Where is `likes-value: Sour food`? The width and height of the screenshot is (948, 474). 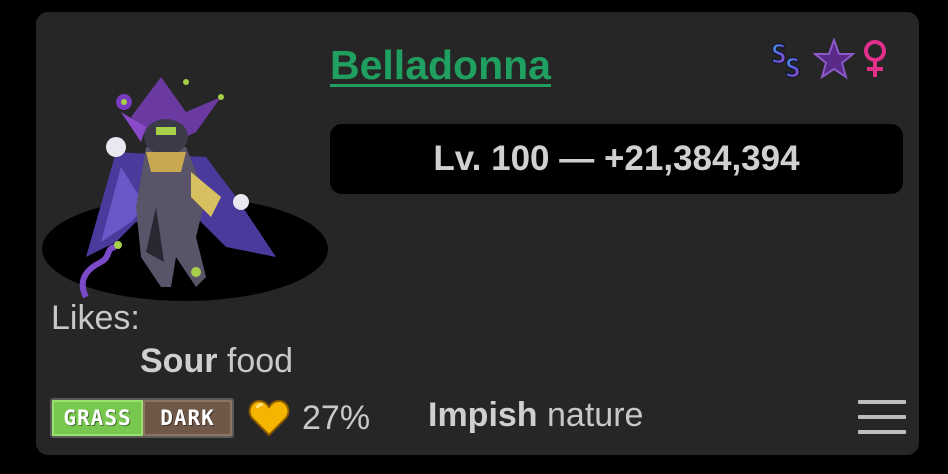 likes-value: Sour food is located at coordinates (216, 361).